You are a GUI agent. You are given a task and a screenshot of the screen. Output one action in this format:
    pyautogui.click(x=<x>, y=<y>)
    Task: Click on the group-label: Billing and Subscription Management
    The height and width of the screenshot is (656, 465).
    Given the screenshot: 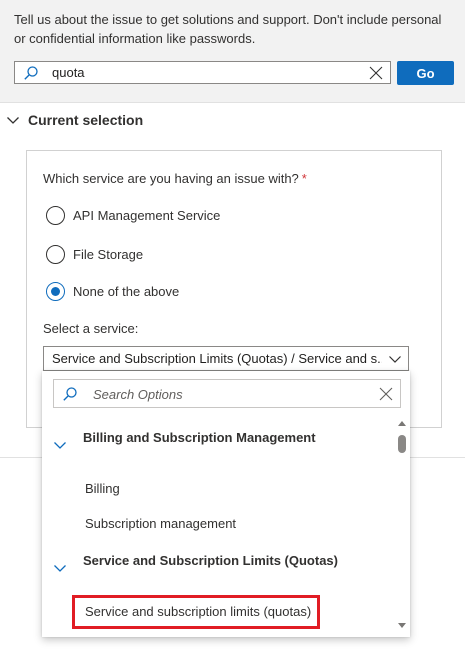 What is the action you would take?
    pyautogui.click(x=199, y=437)
    